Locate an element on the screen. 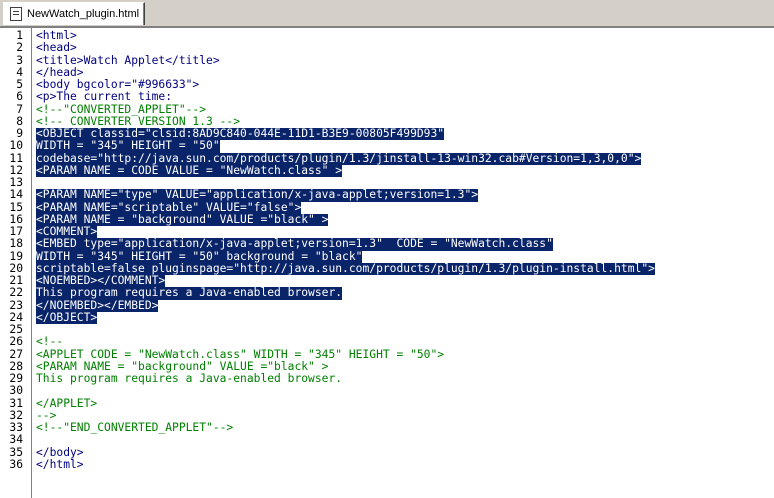 The height and width of the screenshot is (498, 774). line-number: 31 is located at coordinates (16, 403).